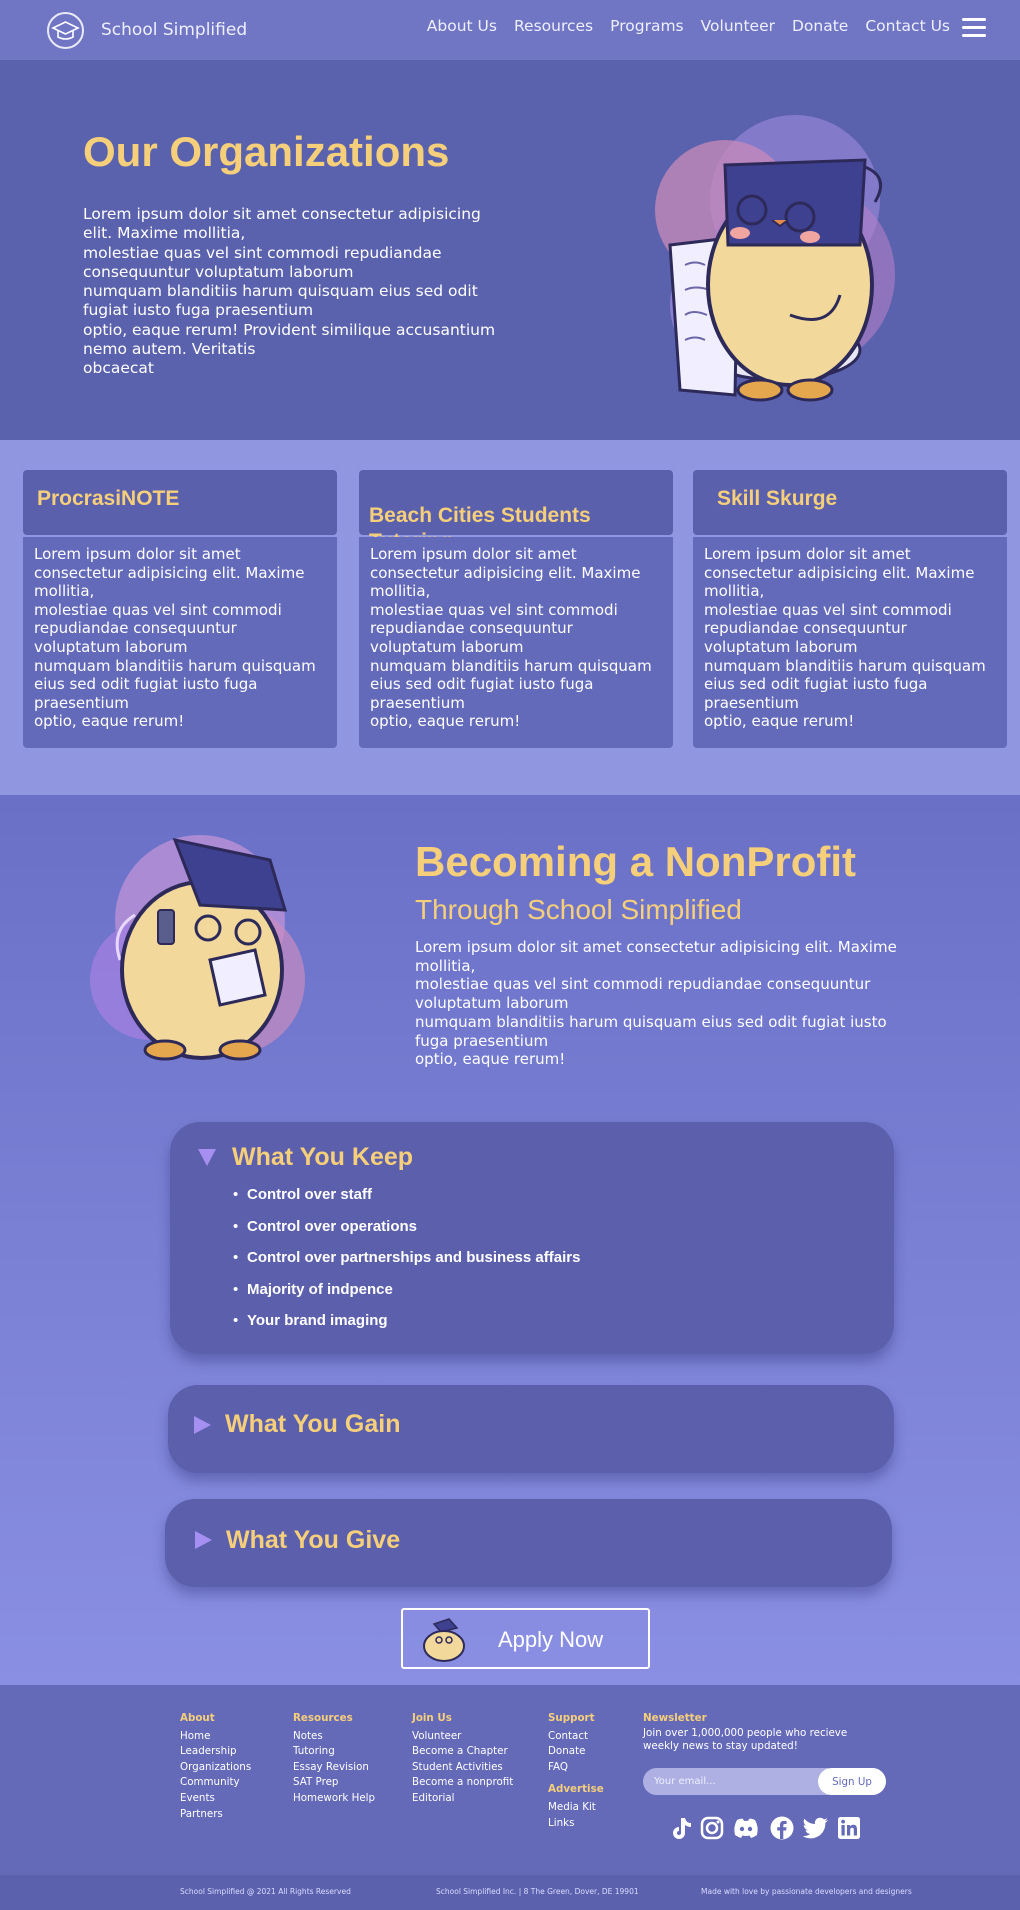 The image size is (1020, 1910). Describe the element at coordinates (576, 1752) in the screenshot. I see `footer-link-donate: Donate` at that location.